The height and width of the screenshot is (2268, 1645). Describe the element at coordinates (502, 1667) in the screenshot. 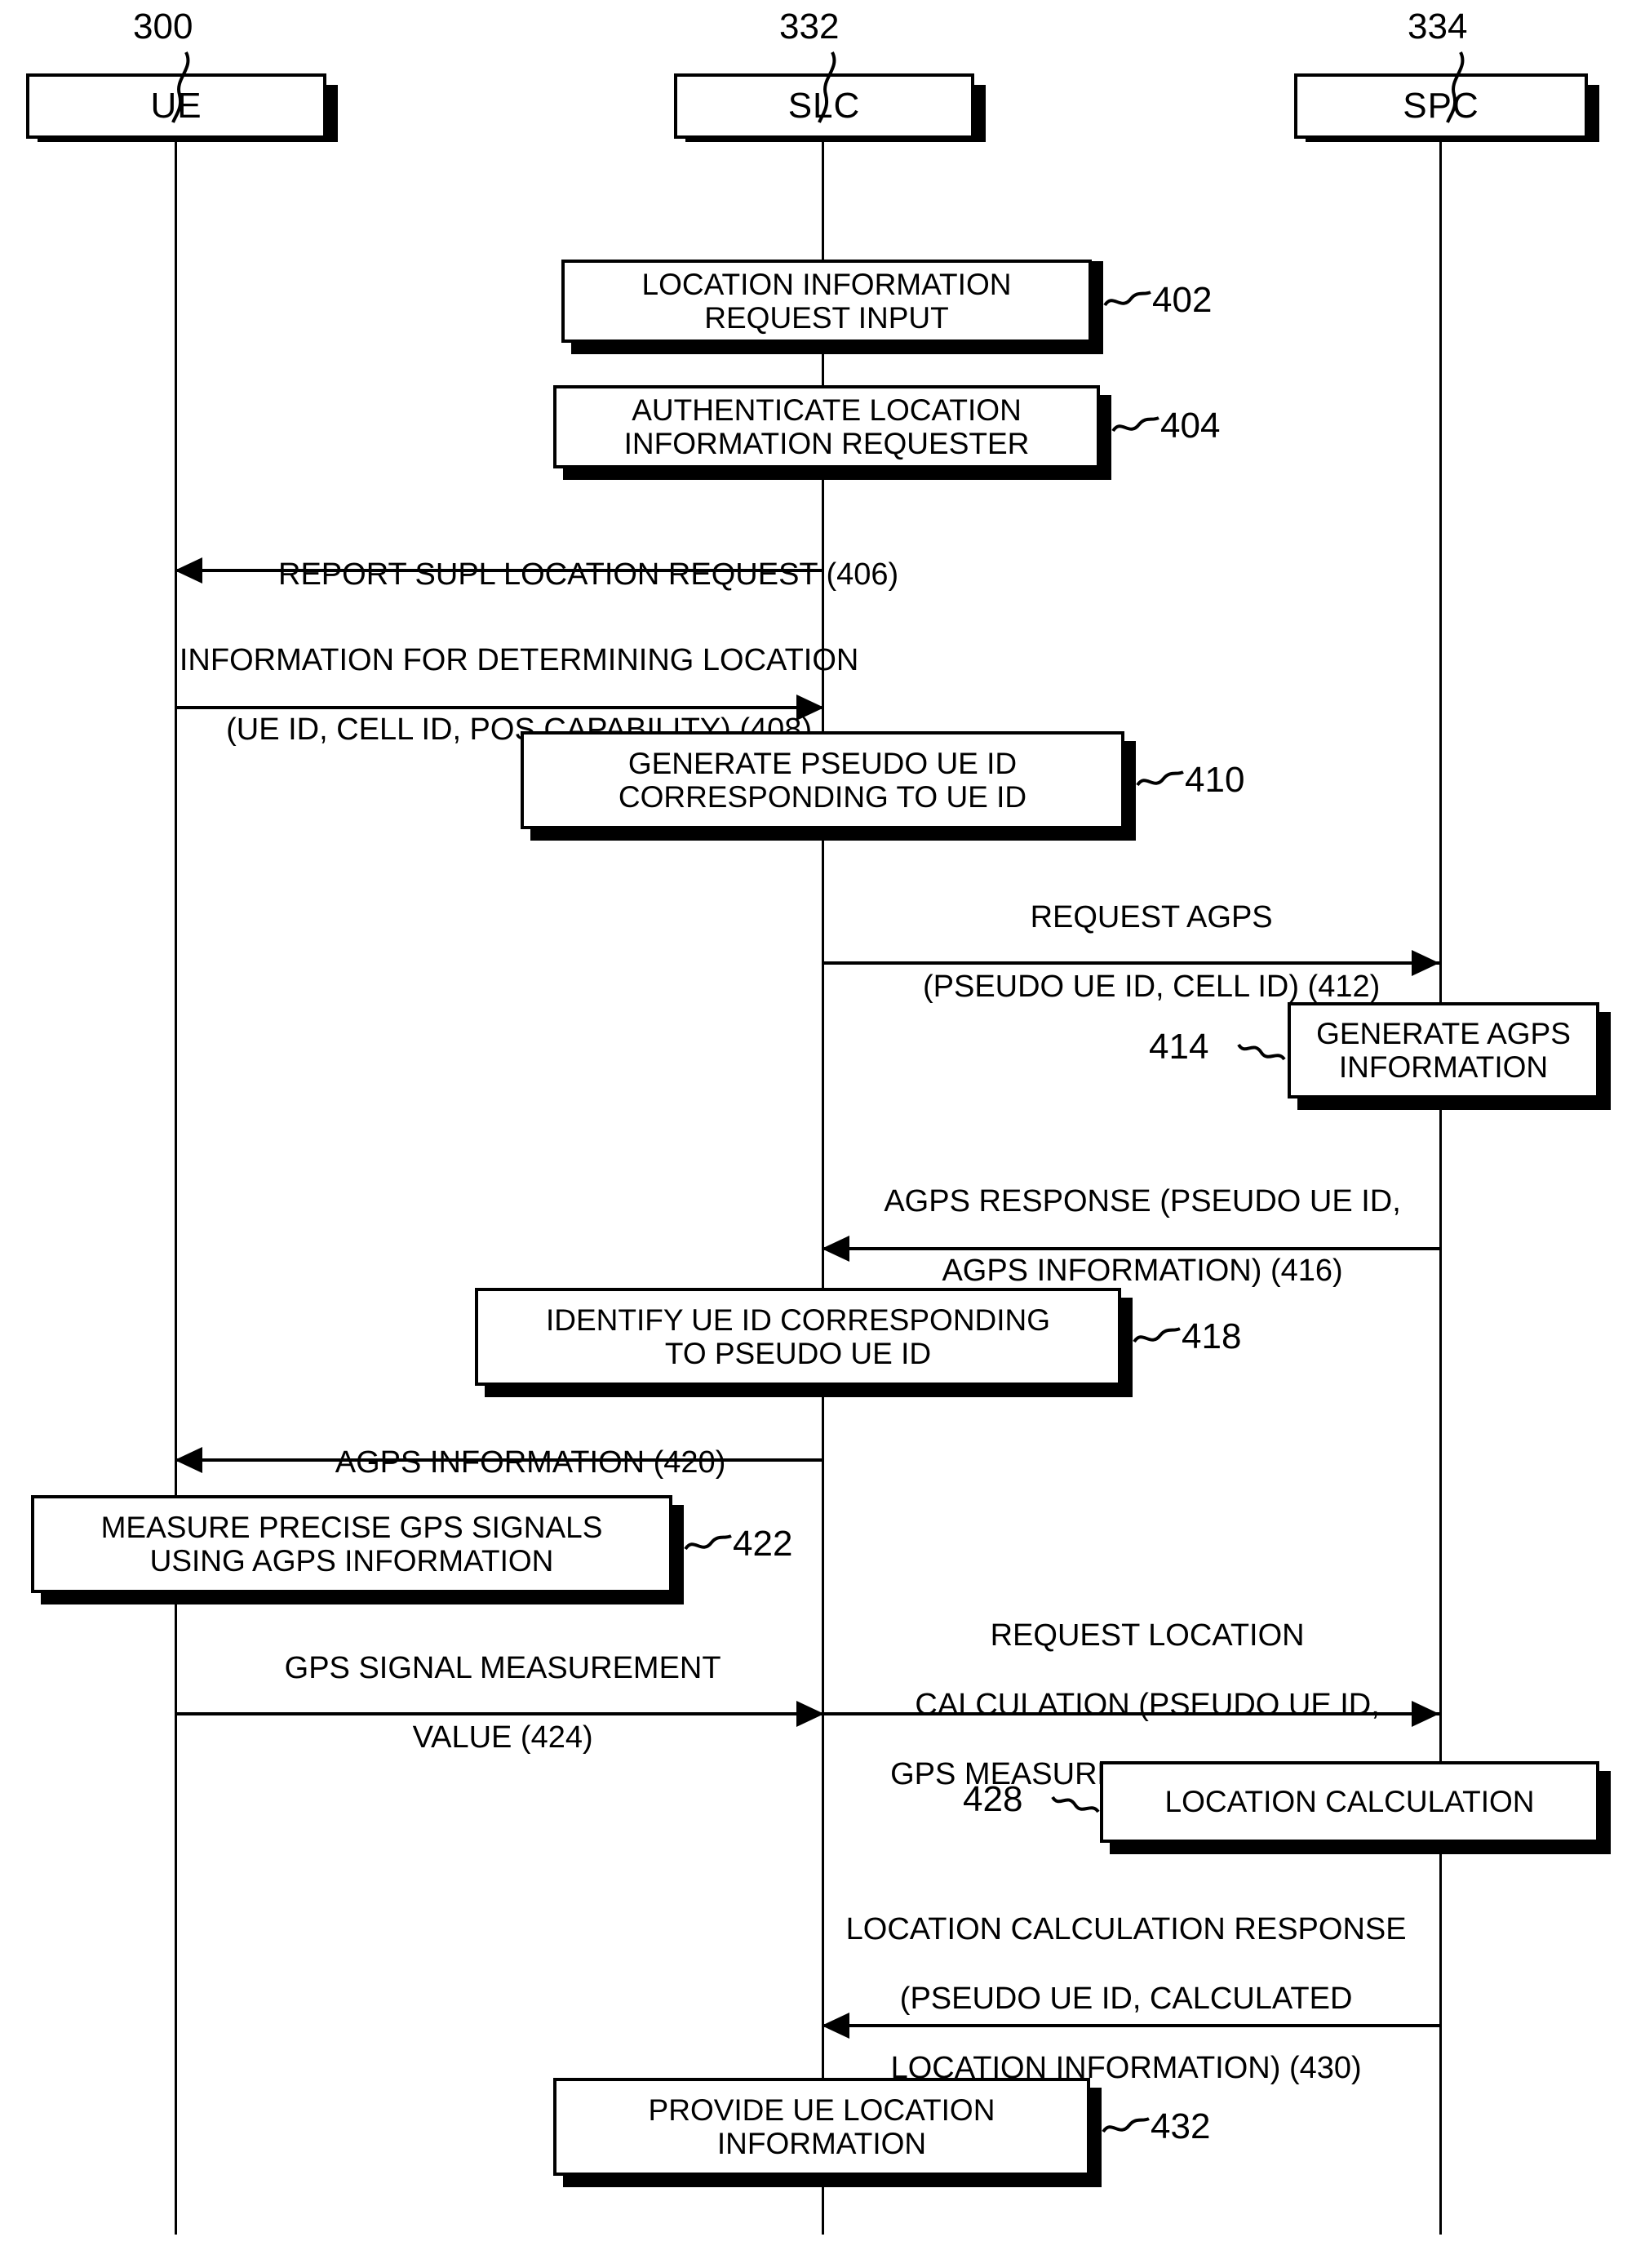

I see `message-424-l1: GPS SIGNAL MEASUREMENT` at that location.